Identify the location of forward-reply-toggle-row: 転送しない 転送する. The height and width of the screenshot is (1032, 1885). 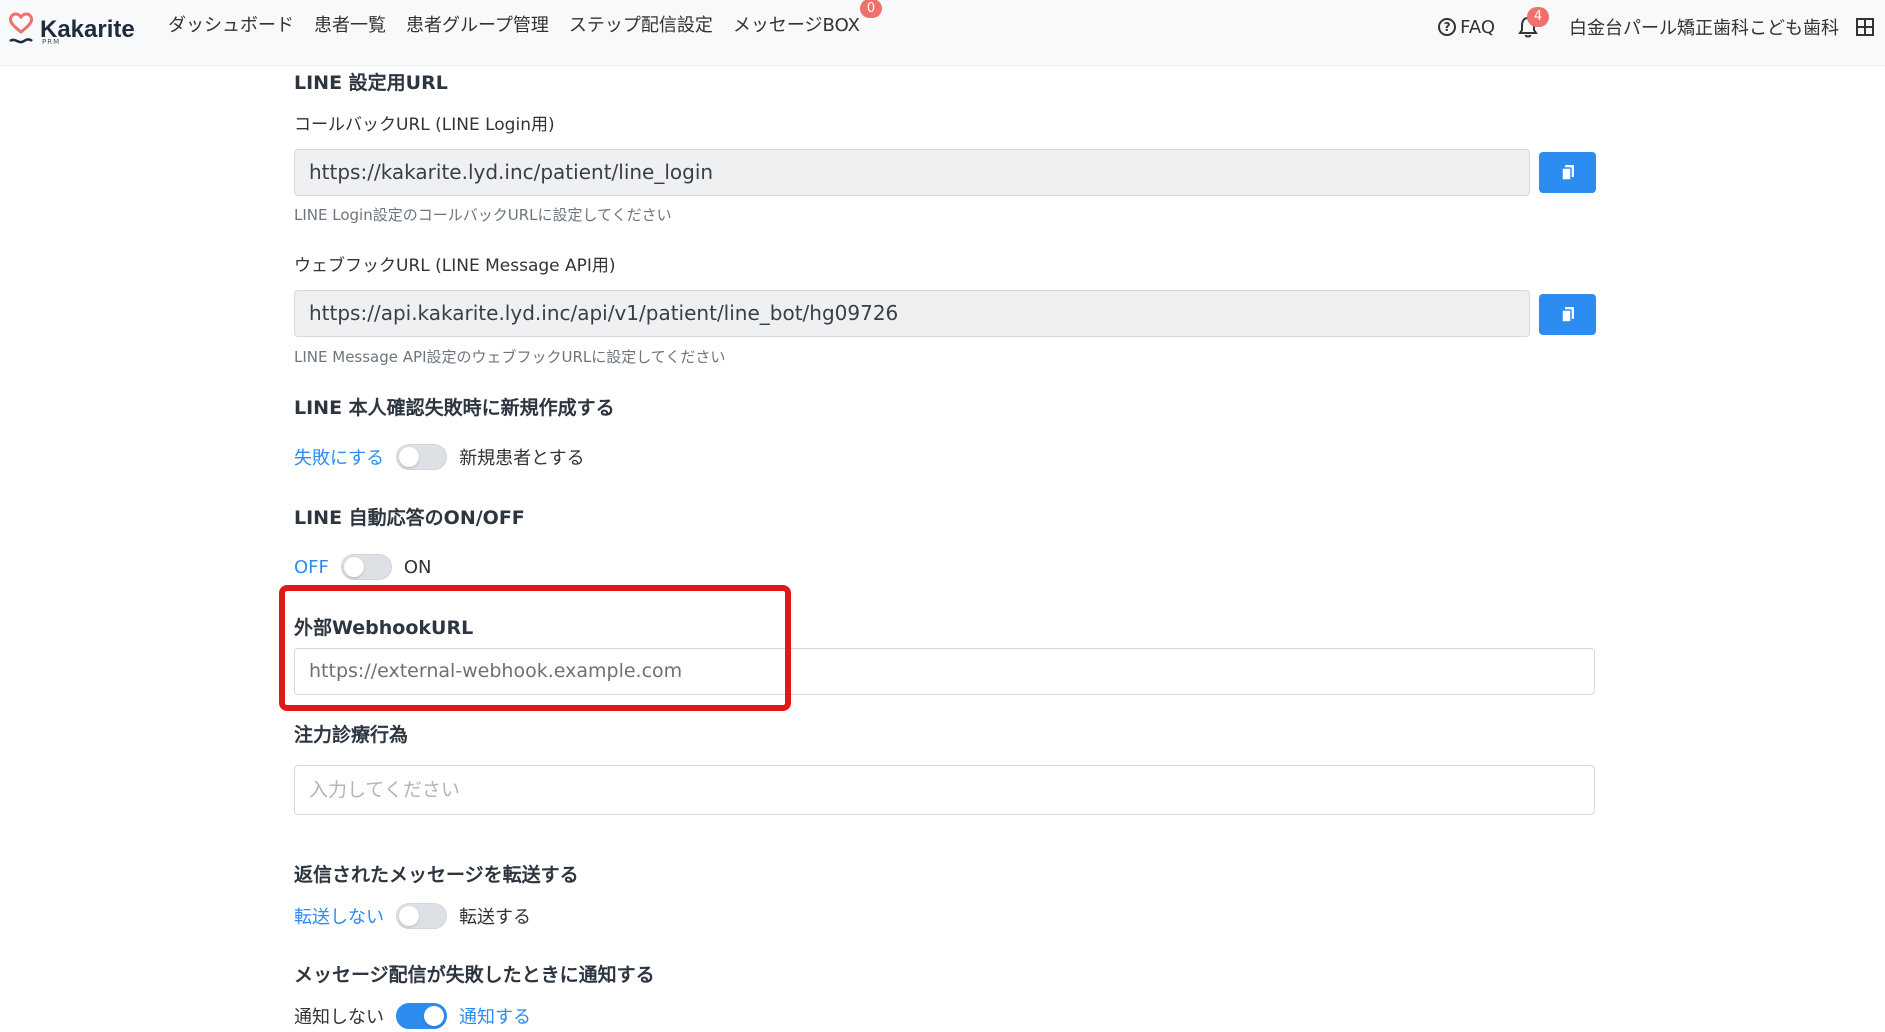
(412, 916).